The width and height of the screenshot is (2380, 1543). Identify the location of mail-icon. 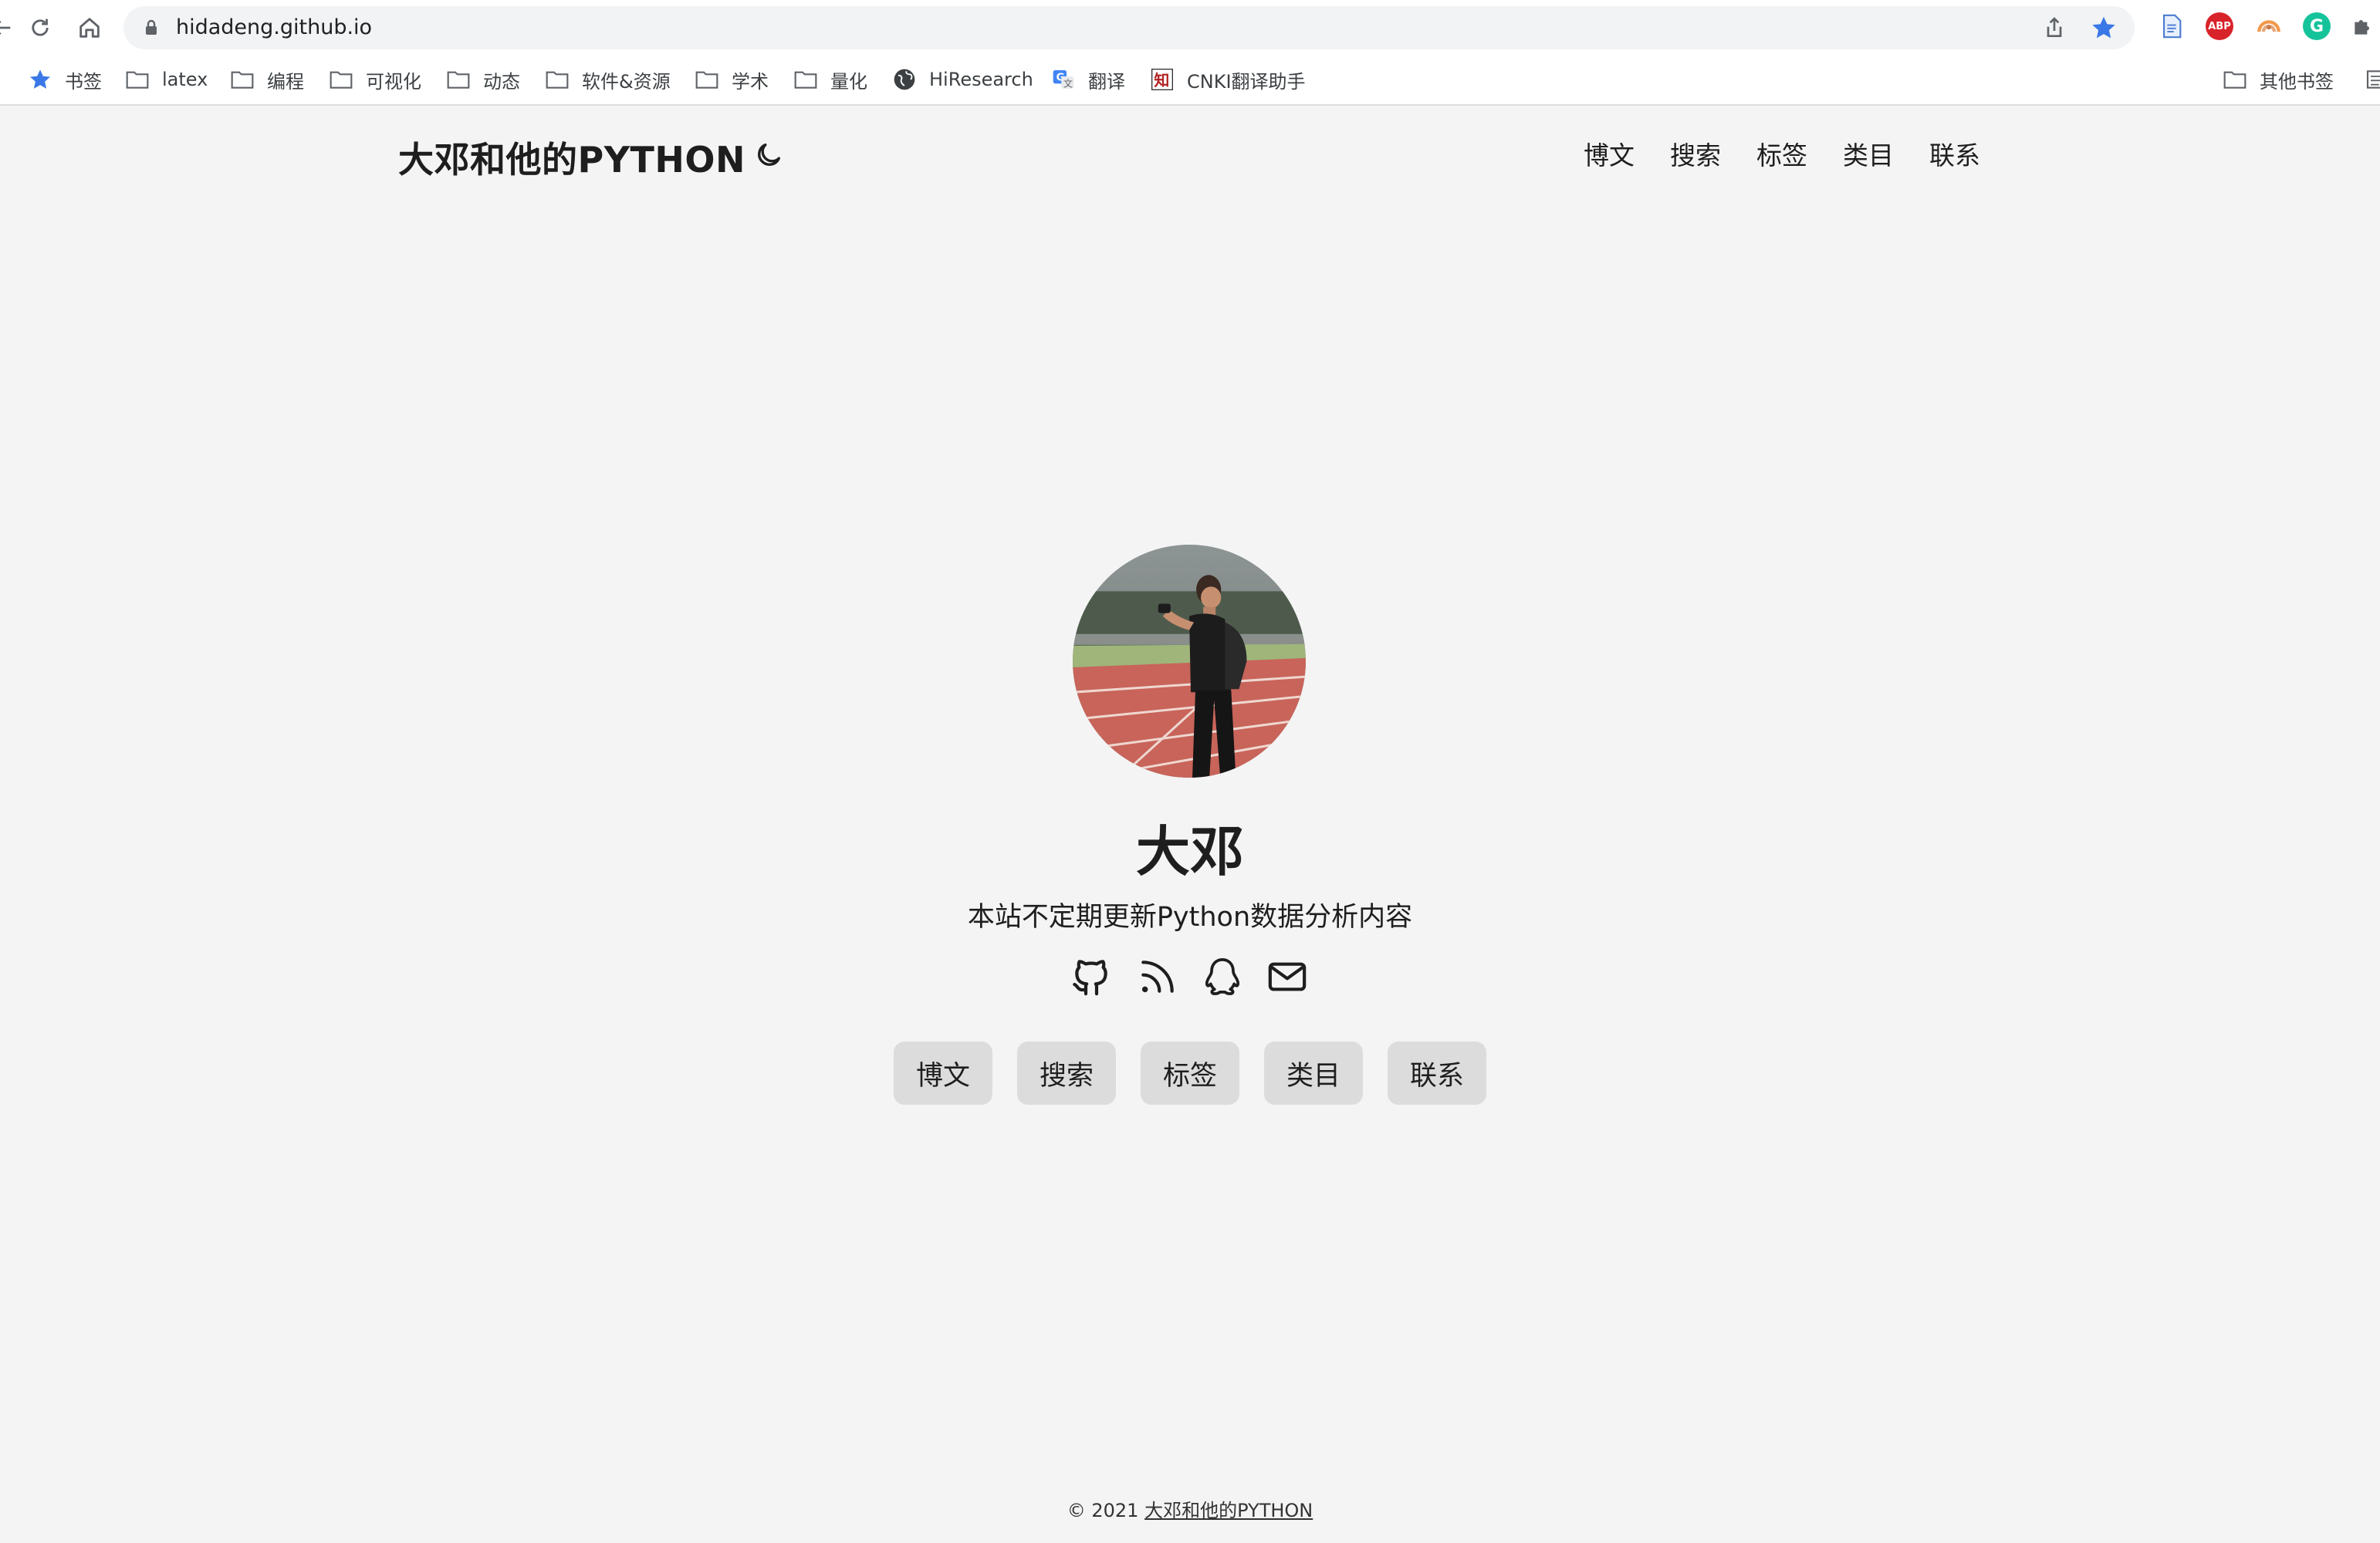
(1287, 976).